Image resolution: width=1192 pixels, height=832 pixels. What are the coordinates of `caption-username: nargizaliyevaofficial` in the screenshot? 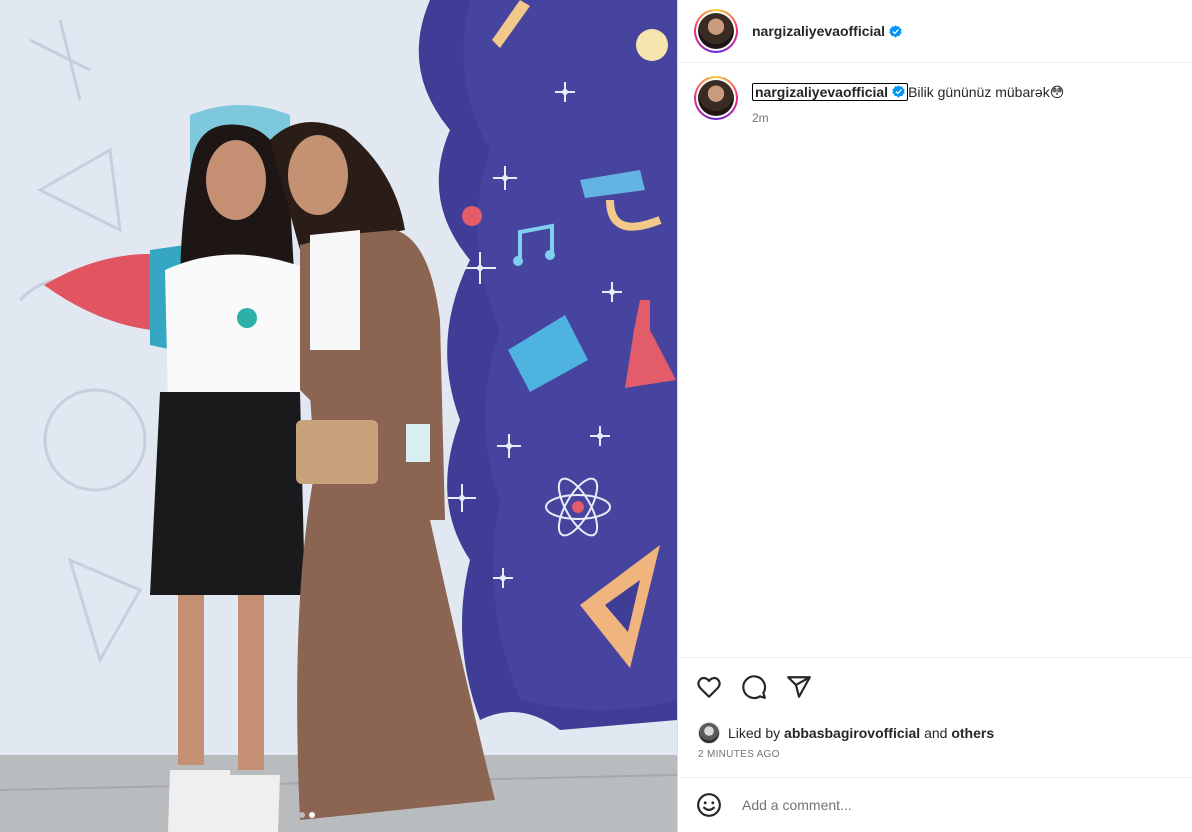 It's located at (822, 92).